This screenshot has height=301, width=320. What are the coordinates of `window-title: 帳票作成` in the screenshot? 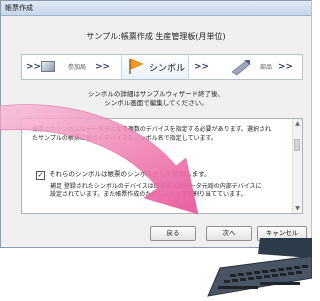 It's located at (19, 8).